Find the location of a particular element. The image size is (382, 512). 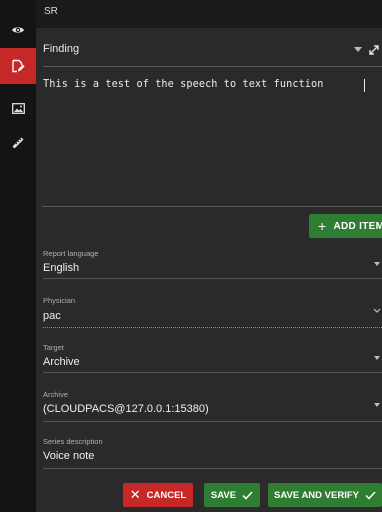

panel-title: SR is located at coordinates (51, 11).